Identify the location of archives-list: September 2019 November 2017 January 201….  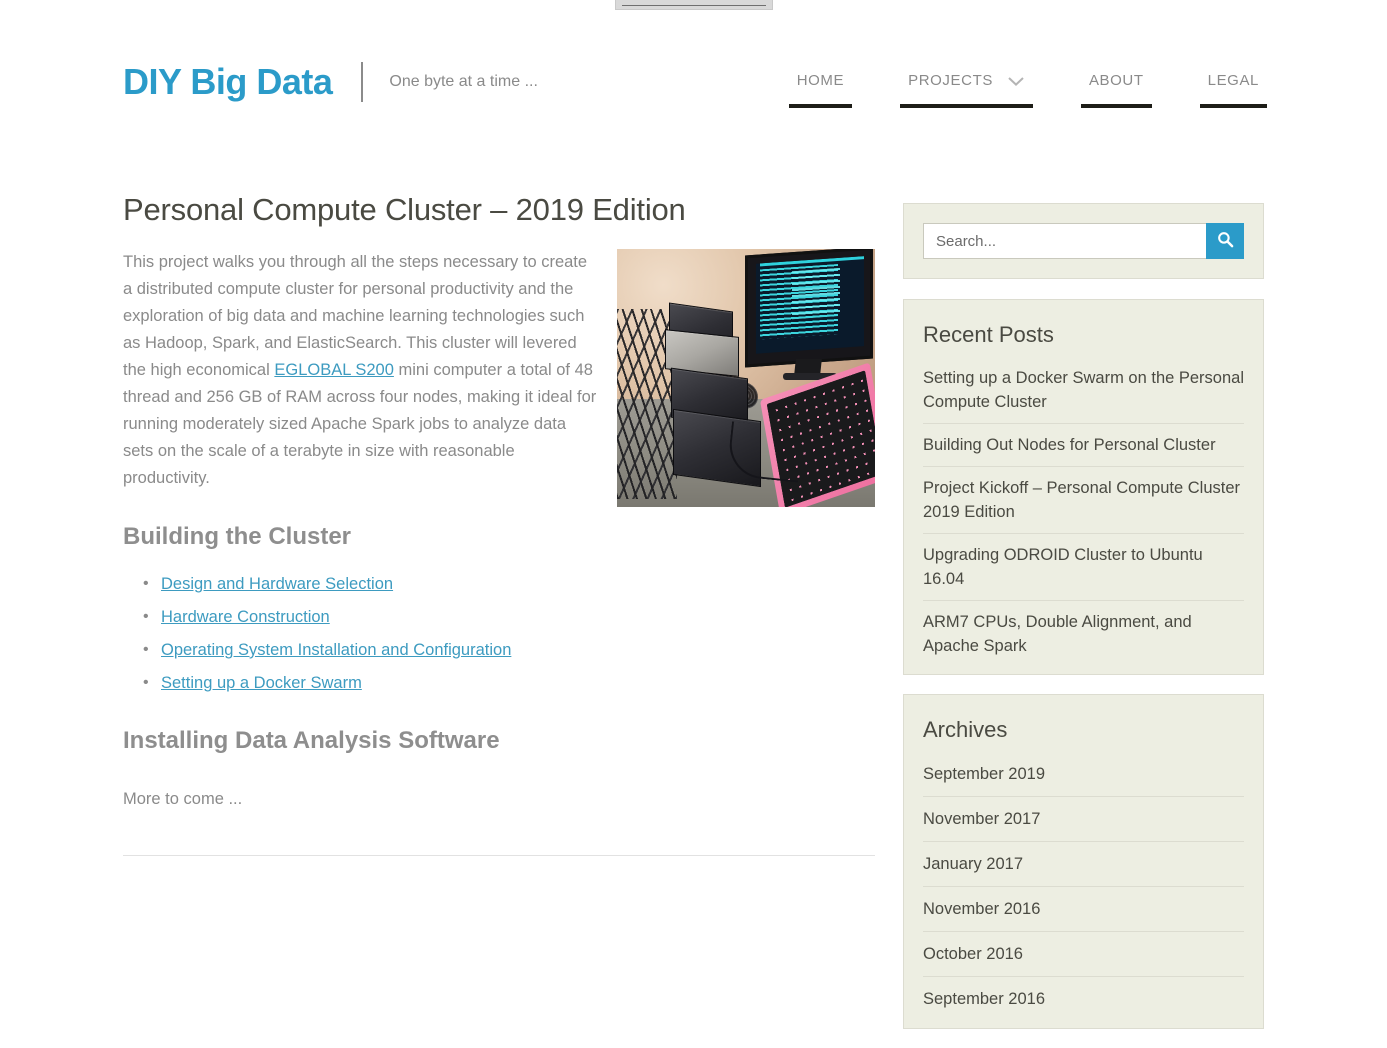
(1083, 886).